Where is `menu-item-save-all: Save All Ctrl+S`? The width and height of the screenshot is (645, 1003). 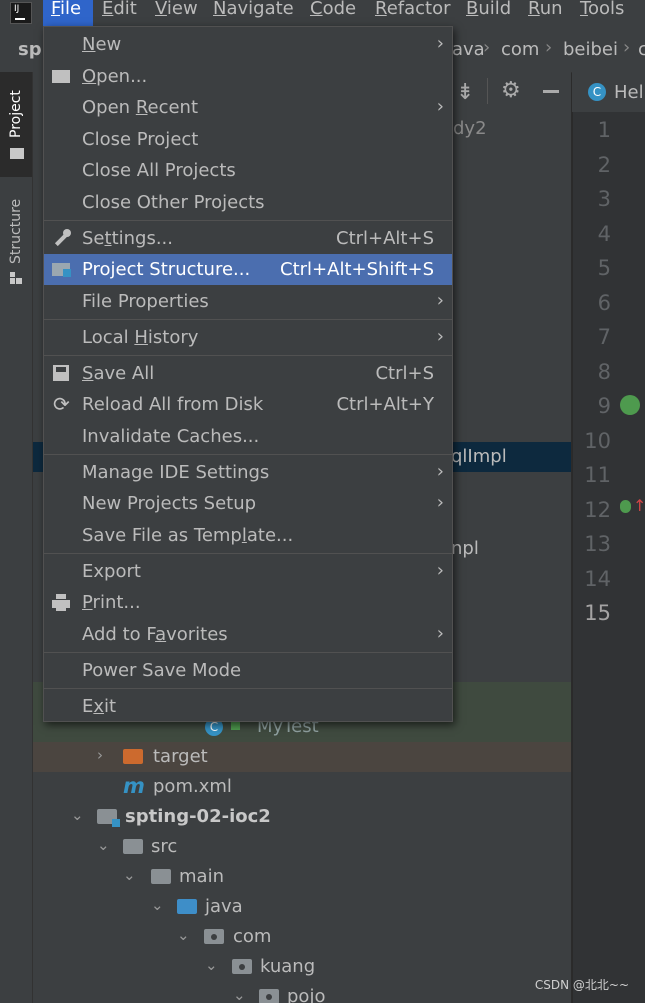
menu-item-save-all: Save All Ctrl+S is located at coordinates (248, 373).